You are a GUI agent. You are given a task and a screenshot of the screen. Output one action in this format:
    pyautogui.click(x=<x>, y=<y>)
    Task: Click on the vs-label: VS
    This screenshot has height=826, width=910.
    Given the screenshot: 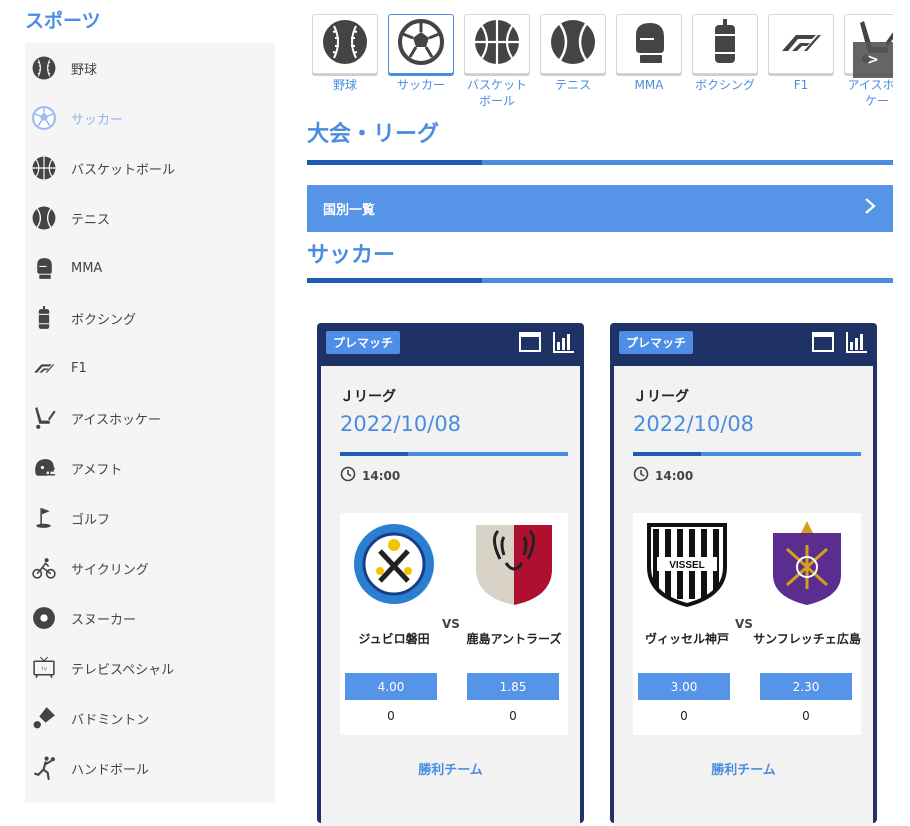 What is the action you would take?
    pyautogui.click(x=451, y=624)
    